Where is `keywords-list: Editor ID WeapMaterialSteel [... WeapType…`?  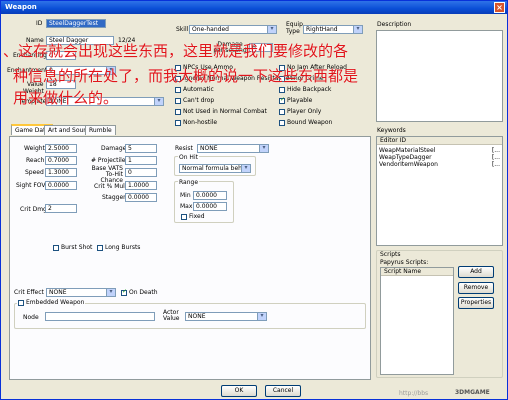 keywords-list: Editor ID WeapMaterialSteel [... WeapType… is located at coordinates (439, 191).